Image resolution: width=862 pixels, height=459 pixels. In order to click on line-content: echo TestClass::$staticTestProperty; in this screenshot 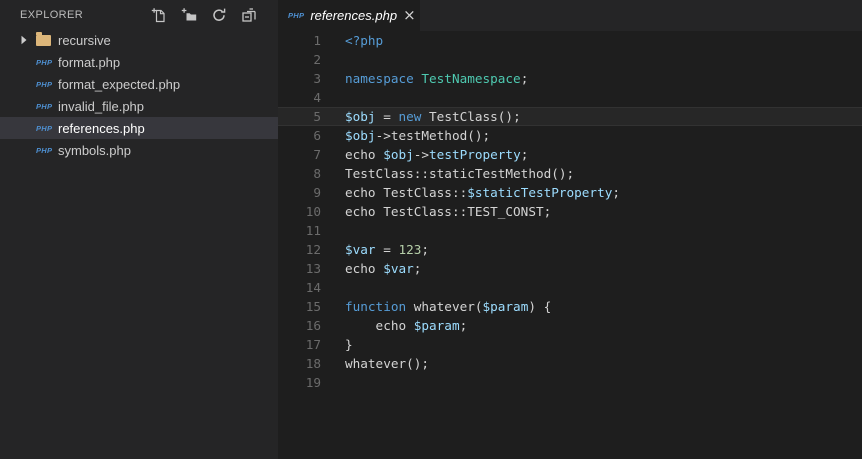, I will do `click(482, 192)`.